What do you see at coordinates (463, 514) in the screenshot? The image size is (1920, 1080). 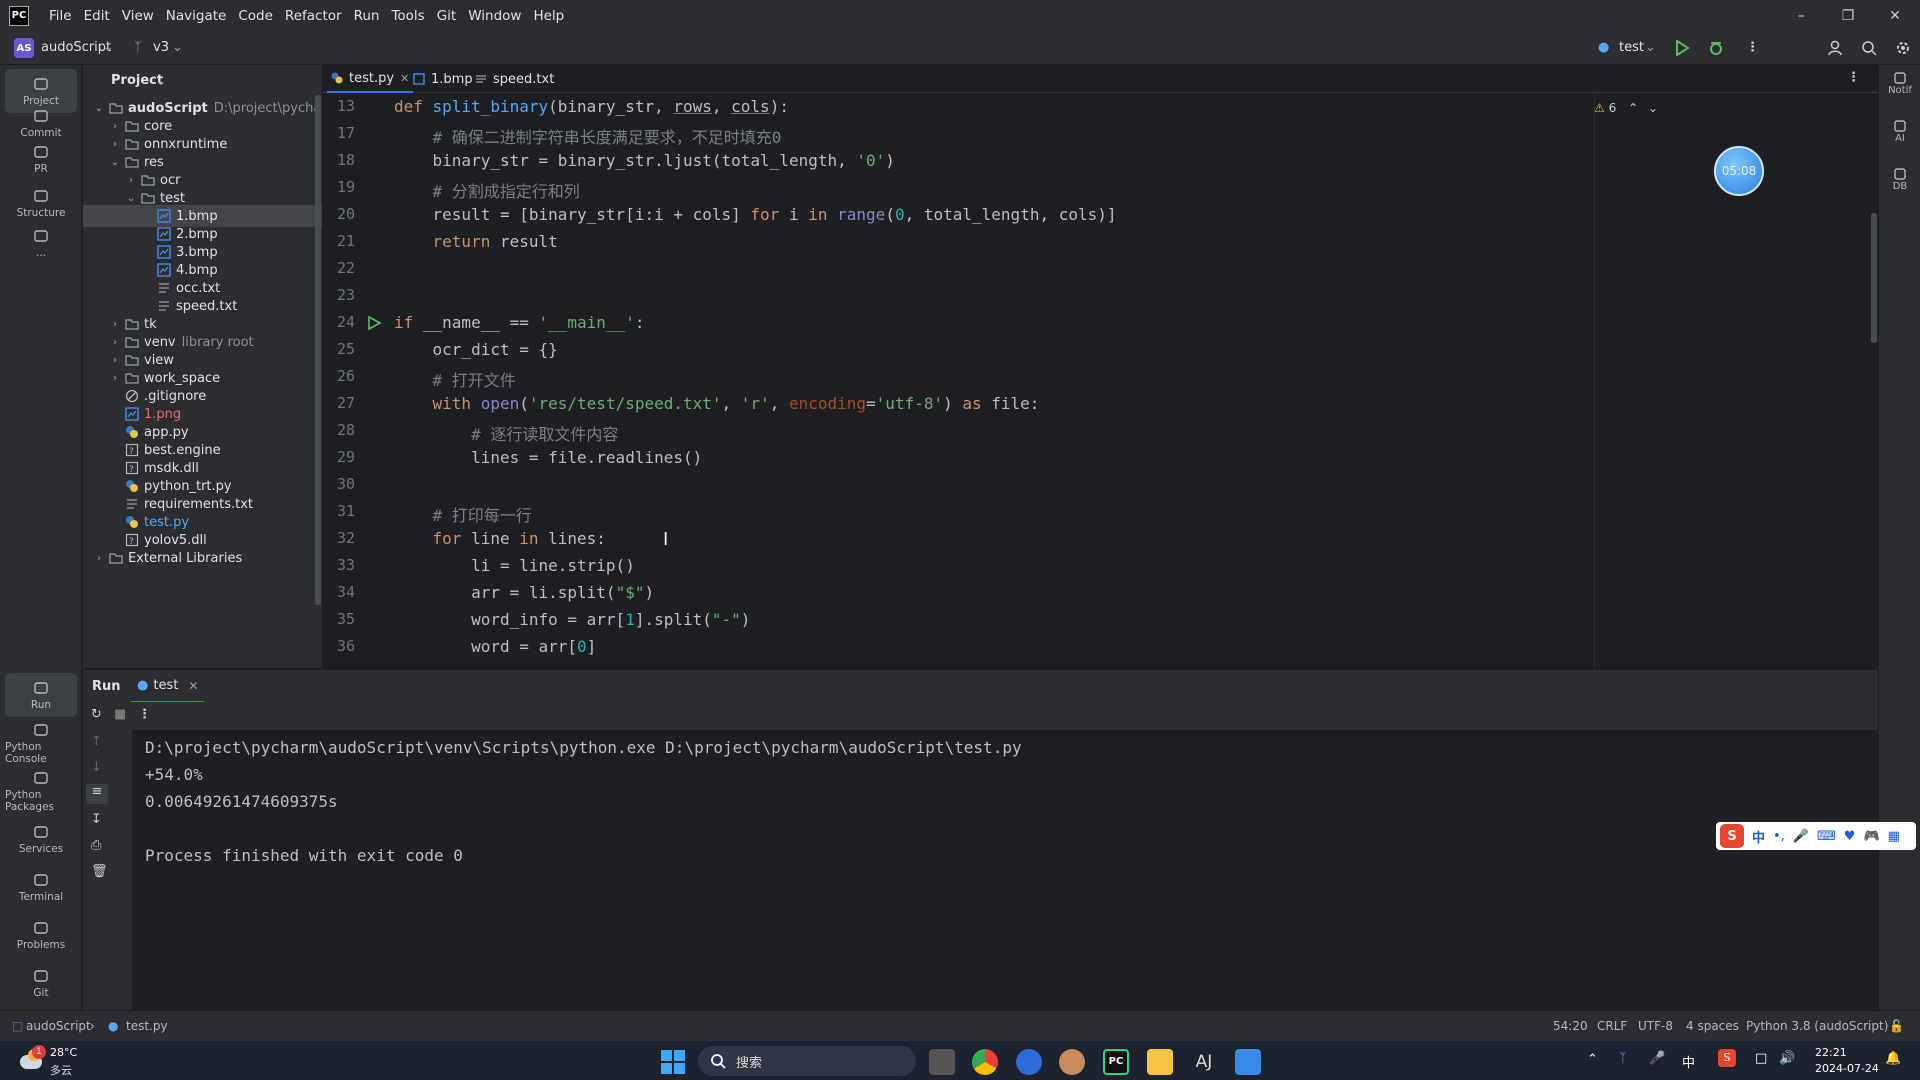 I see `code-line: # 打印每一行` at bounding box center [463, 514].